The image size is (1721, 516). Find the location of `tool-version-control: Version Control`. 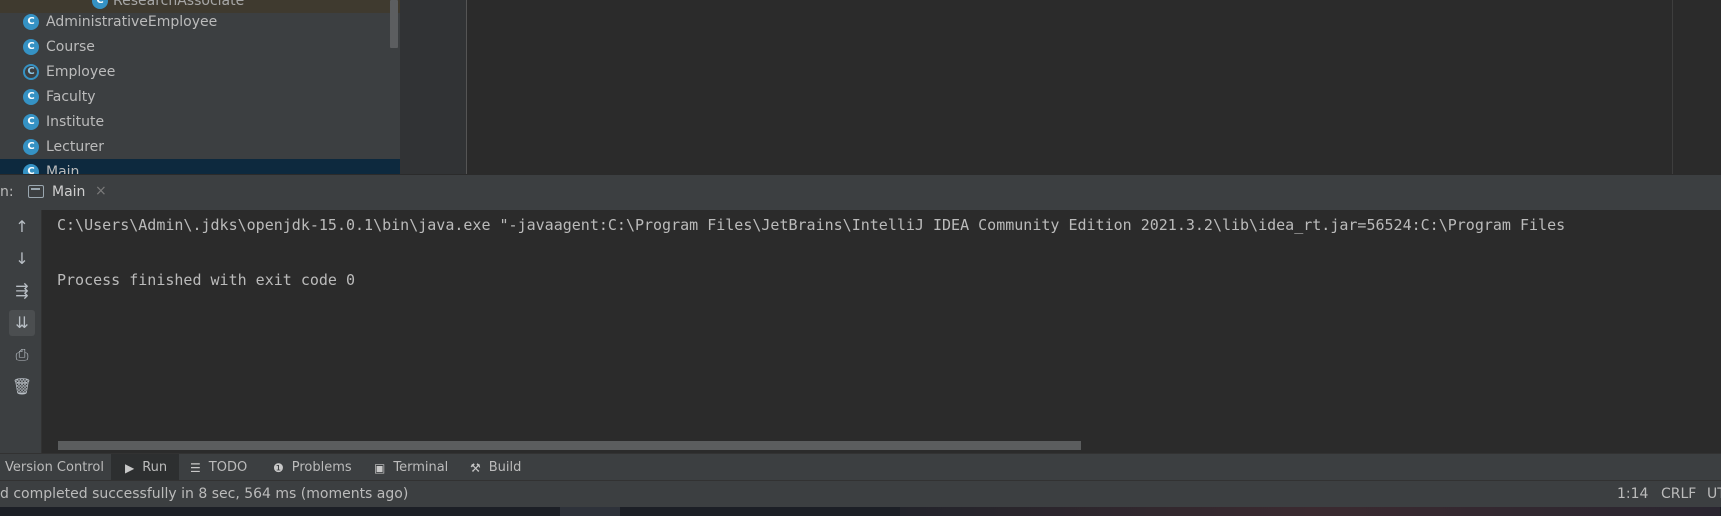

tool-version-control: Version Control is located at coordinates (54, 467).